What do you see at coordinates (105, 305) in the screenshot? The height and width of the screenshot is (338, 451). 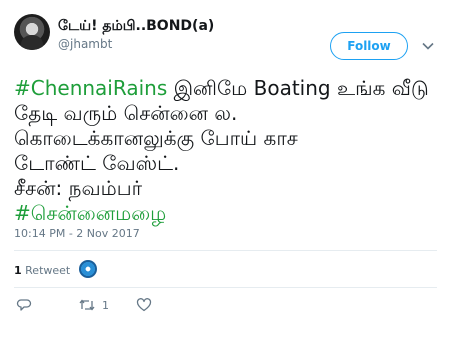 I see `retweet-action-count: 1` at bounding box center [105, 305].